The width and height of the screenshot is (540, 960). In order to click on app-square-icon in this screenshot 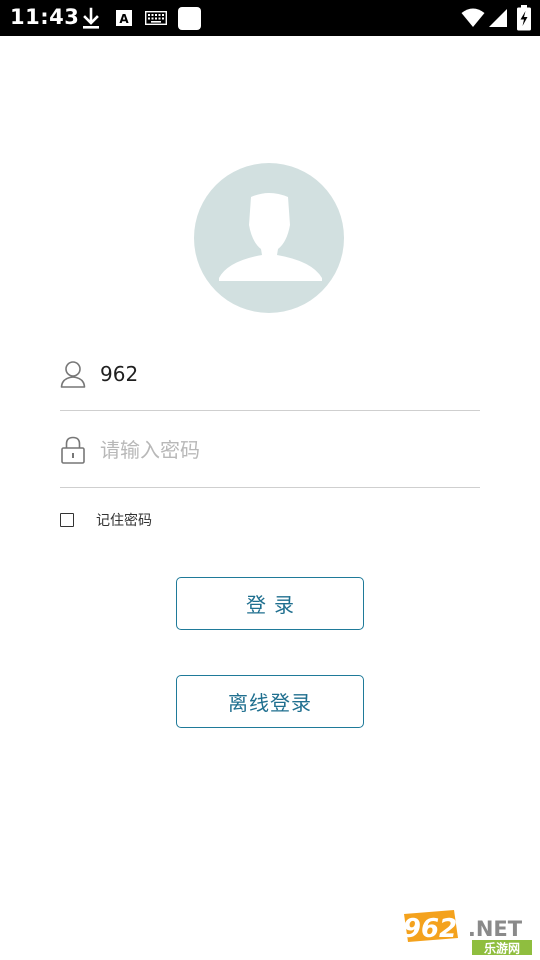, I will do `click(189, 18)`.